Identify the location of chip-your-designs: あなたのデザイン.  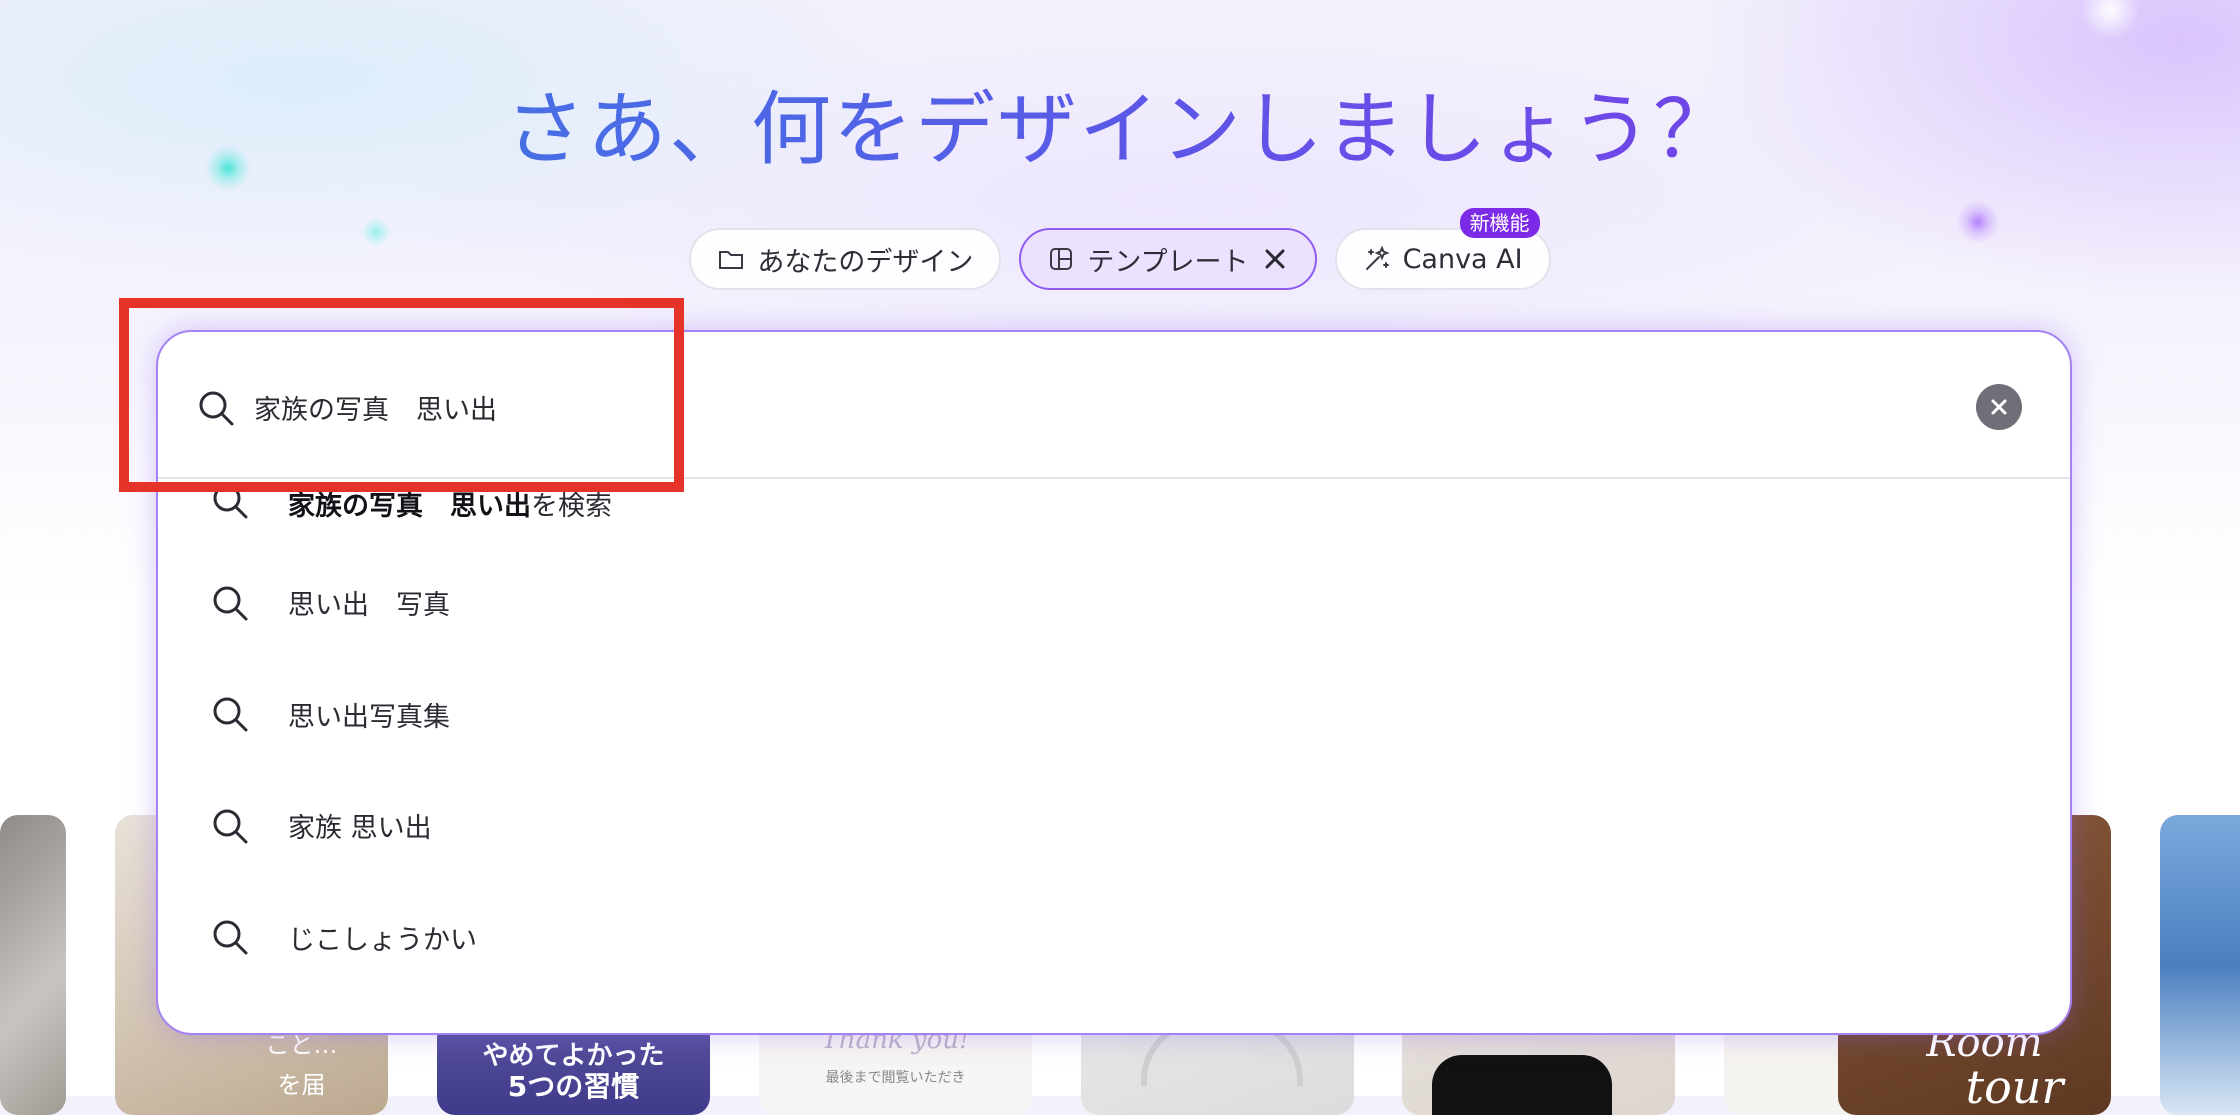
(845, 259).